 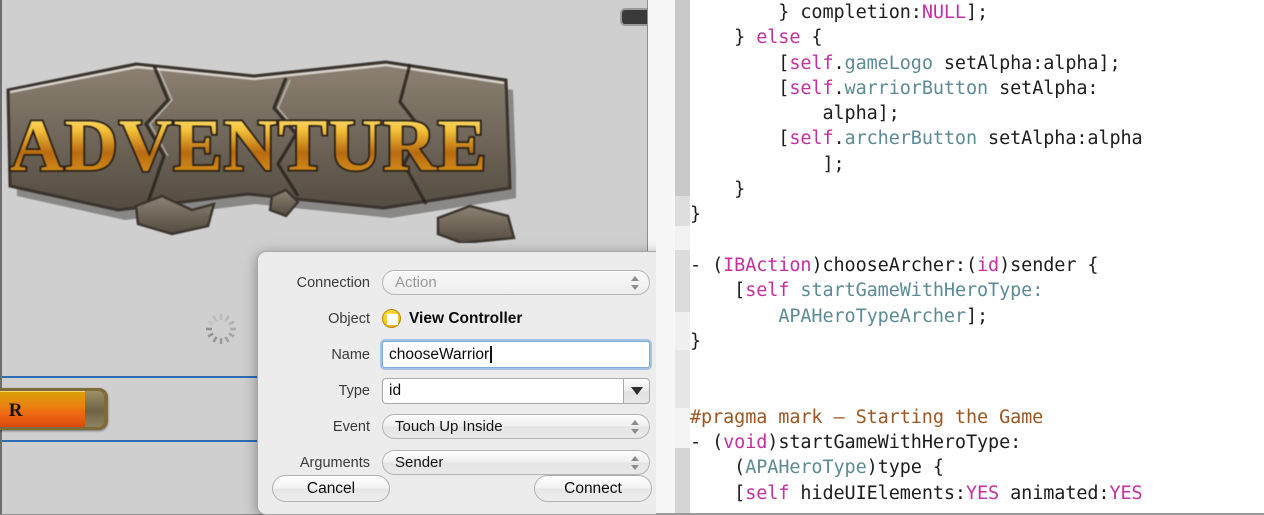 I want to click on name-input: chooseWarrior, so click(x=516, y=354).